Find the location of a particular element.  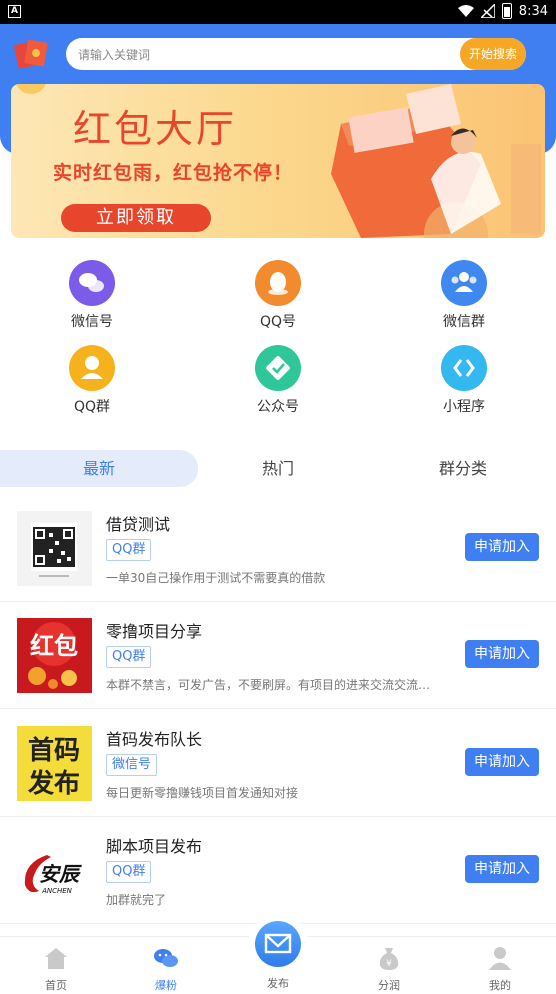

publish-button is located at coordinates (278, 944).